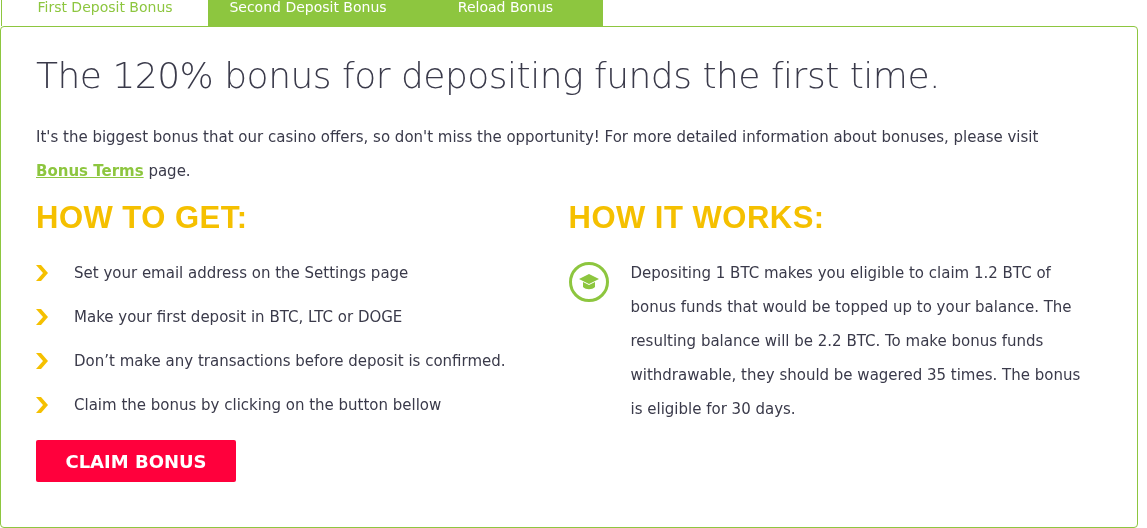  I want to click on step-text: Set your email address on the Settings page, so click(241, 273).